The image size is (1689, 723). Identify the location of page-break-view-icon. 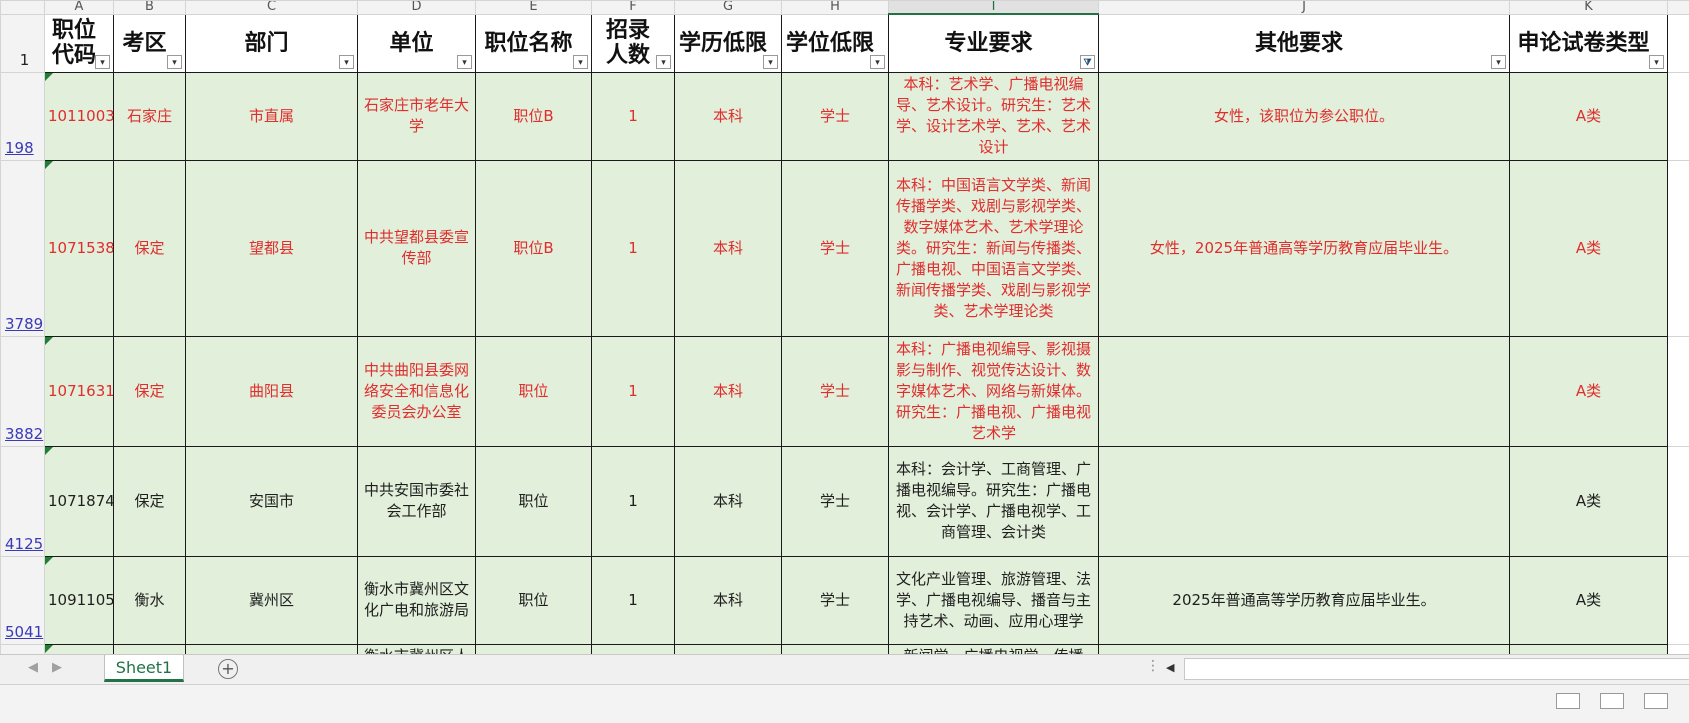
(1656, 701).